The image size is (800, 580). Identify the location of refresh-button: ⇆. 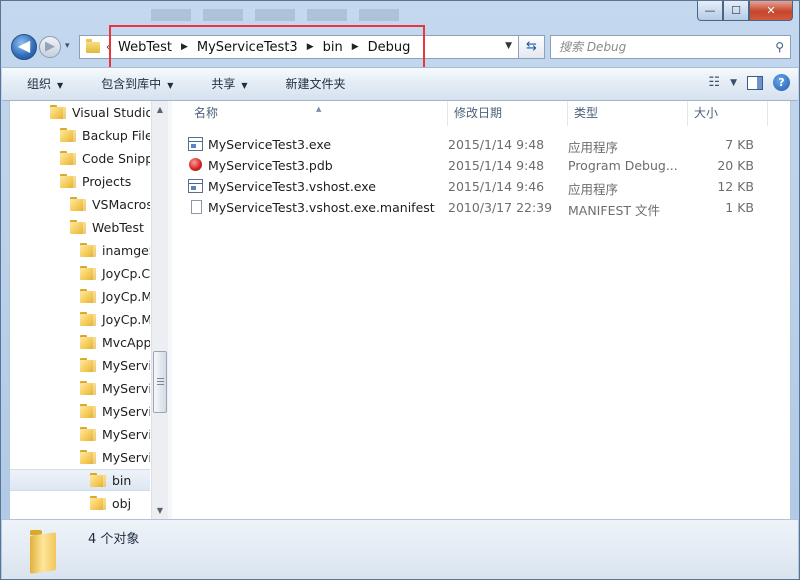
(532, 47).